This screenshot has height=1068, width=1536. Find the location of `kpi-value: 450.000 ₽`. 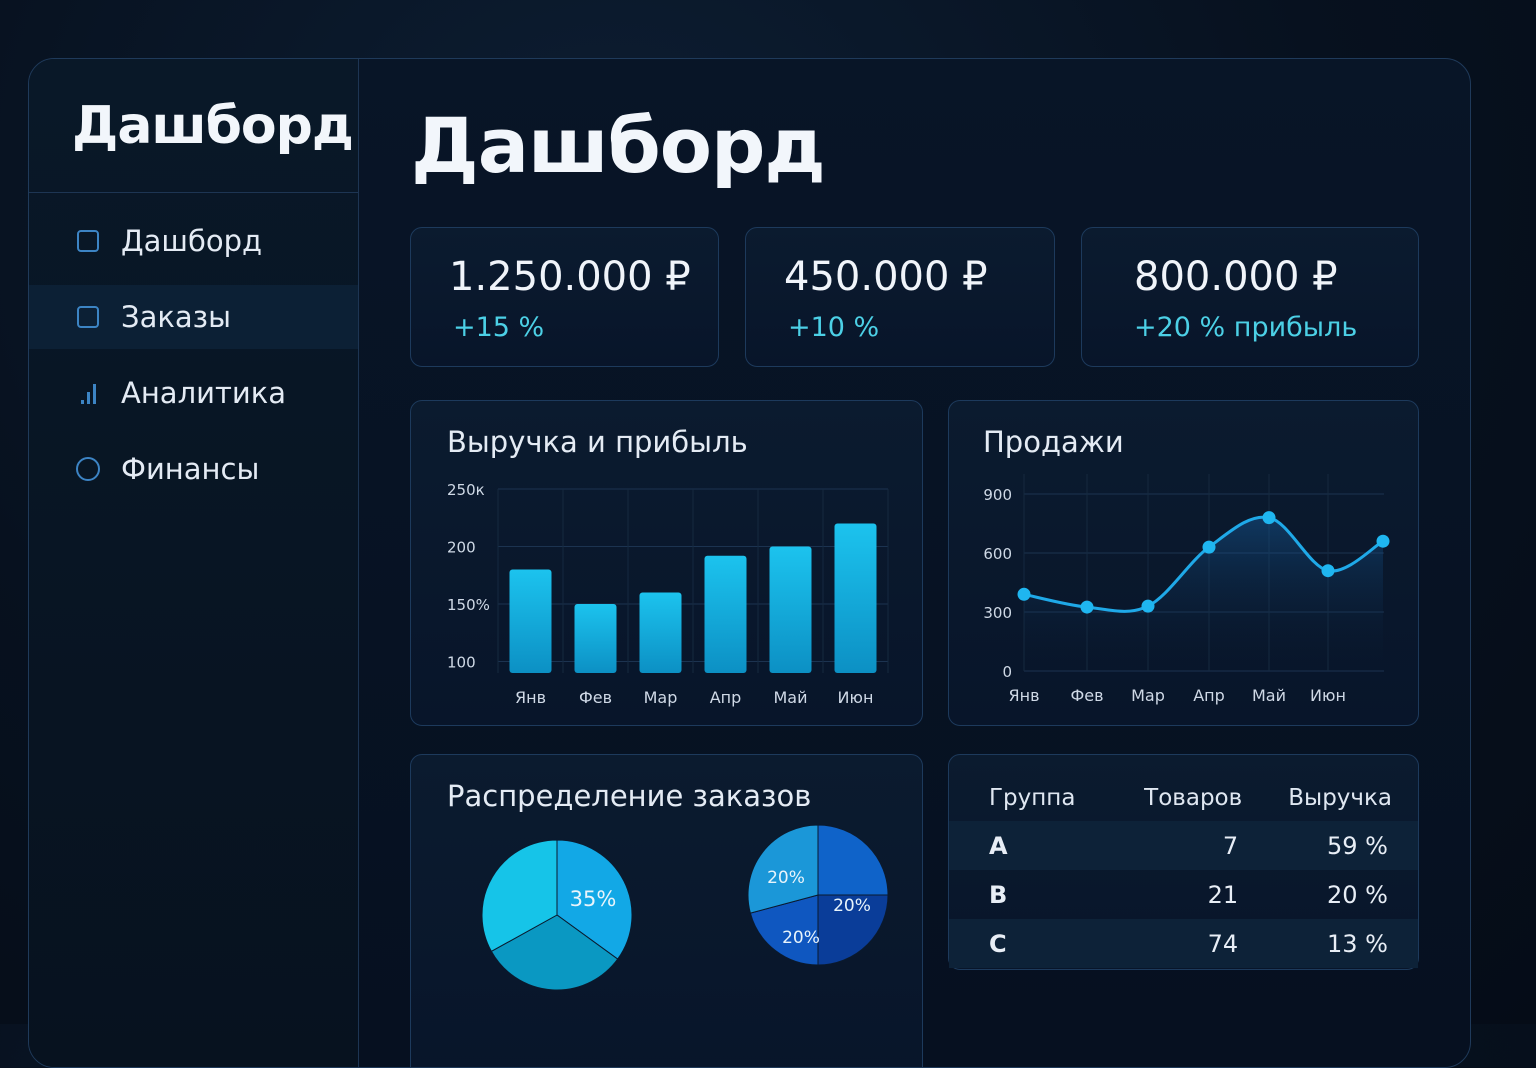

kpi-value: 450.000 ₽ is located at coordinates (886, 277).